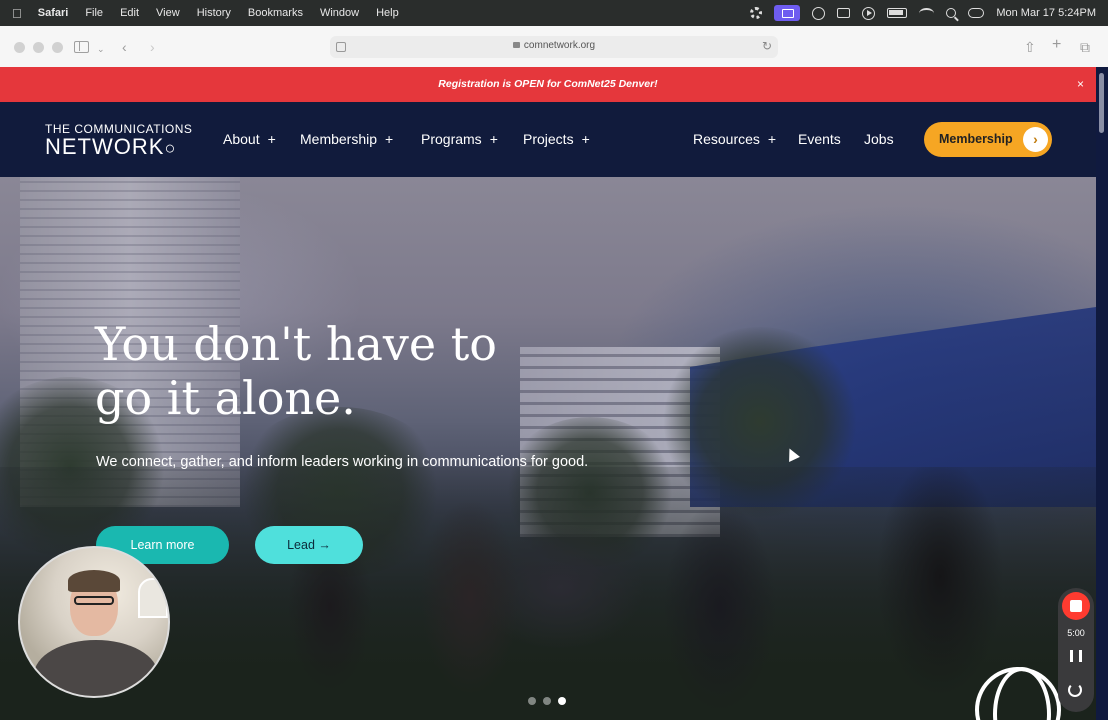 The image size is (1108, 720). I want to click on close-window-button, so click(19, 47).